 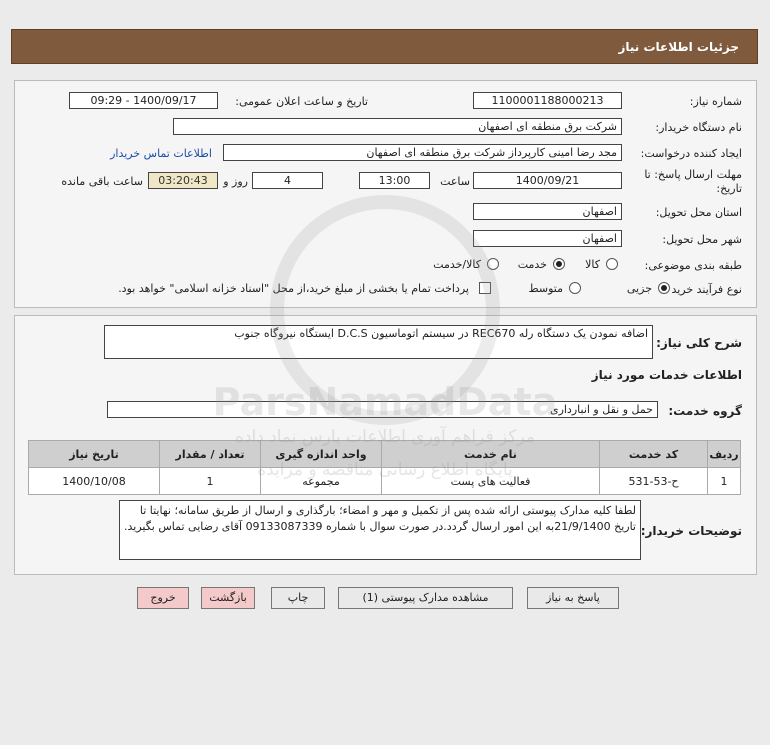 I want to click on buyer-org-label: نام دستگاه خریدار:, so click(x=698, y=127).